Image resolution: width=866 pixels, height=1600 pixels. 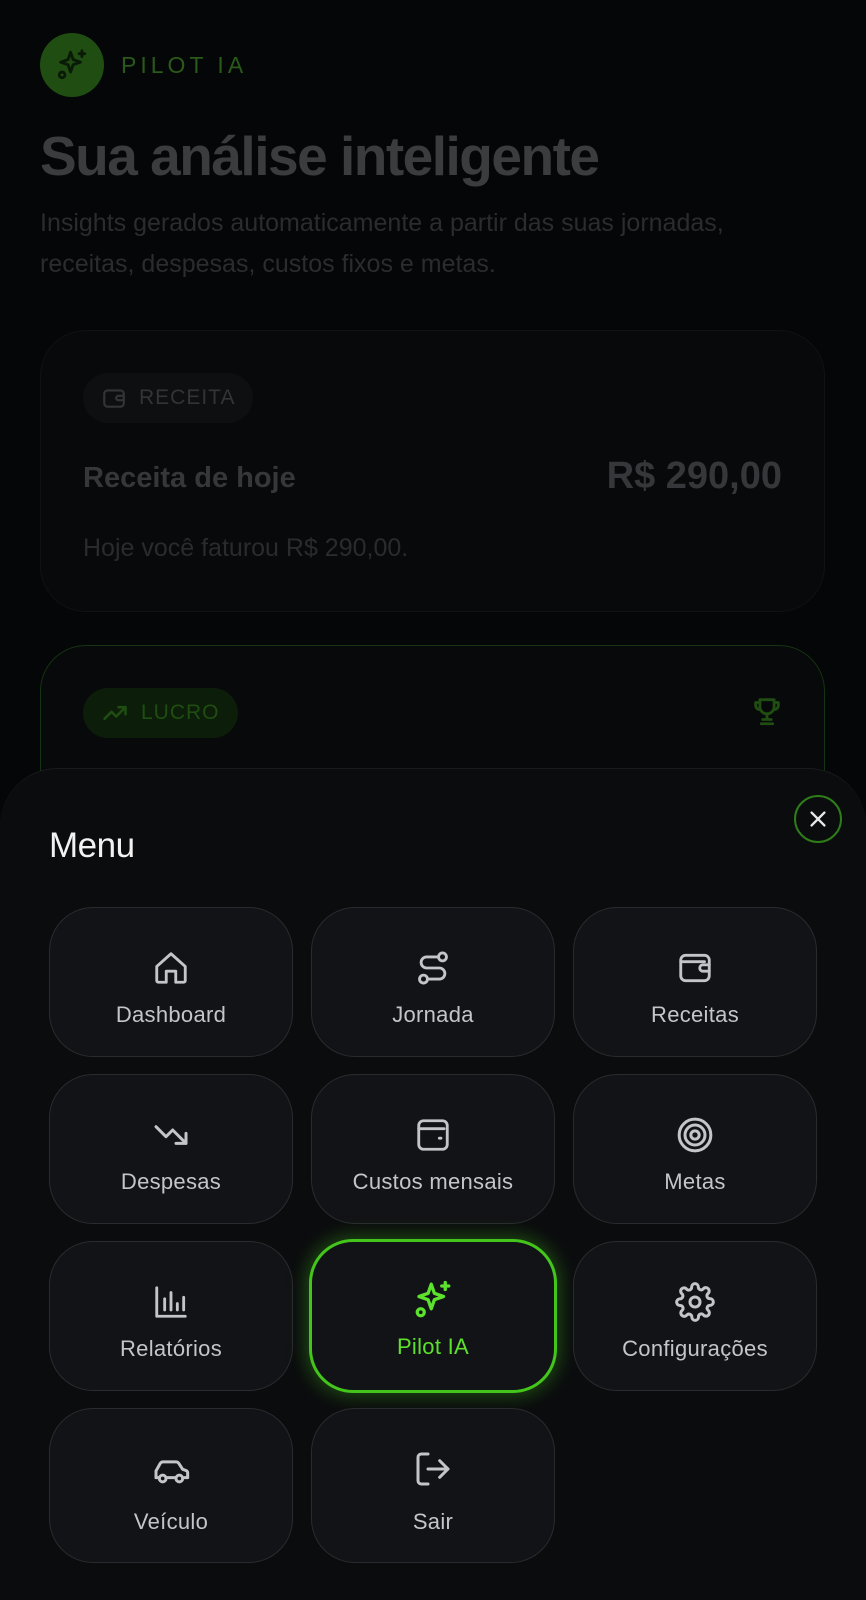 I want to click on category-chip: RECEITA, so click(x=168, y=398).